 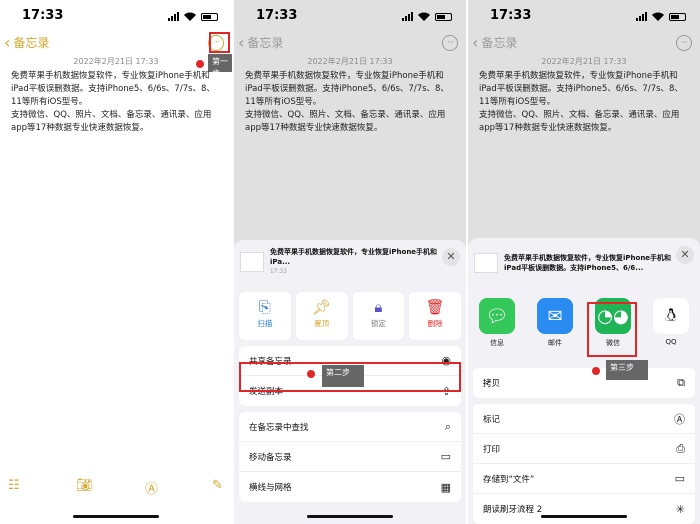 I want to click on app-label: 邮件, so click(x=555, y=343).